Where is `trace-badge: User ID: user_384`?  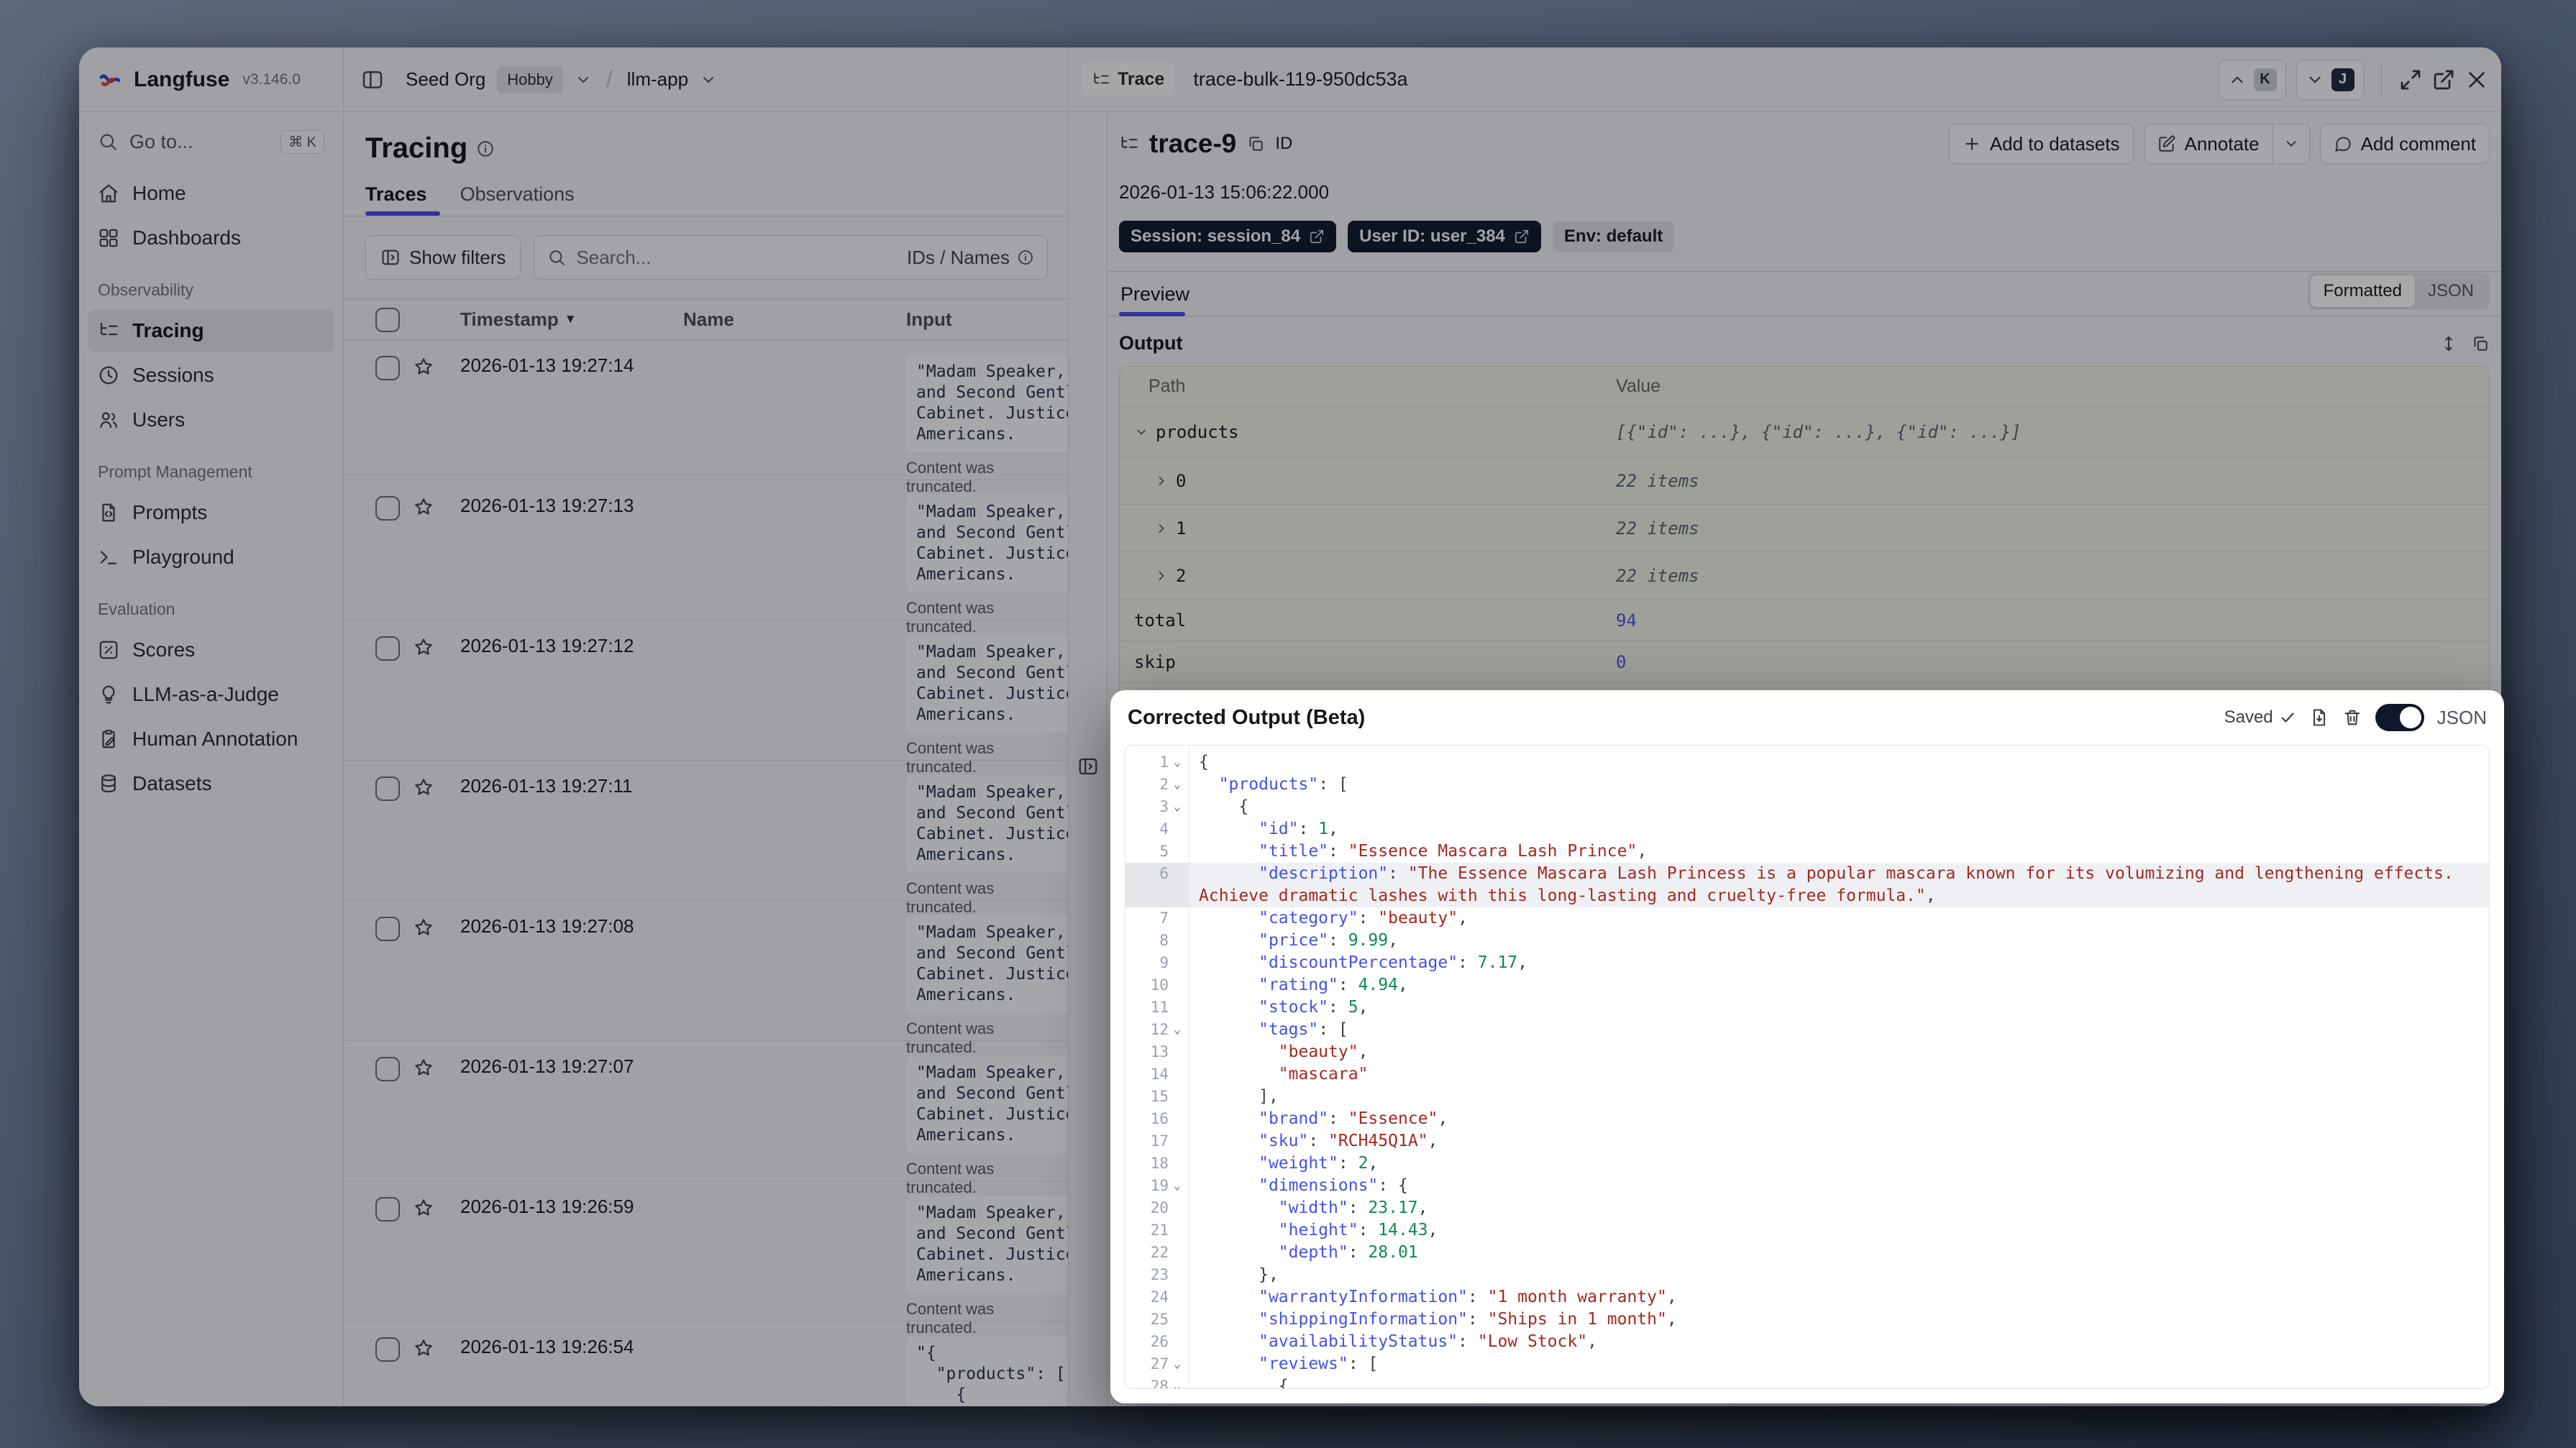
trace-badge: User ID: user_384 is located at coordinates (1444, 236).